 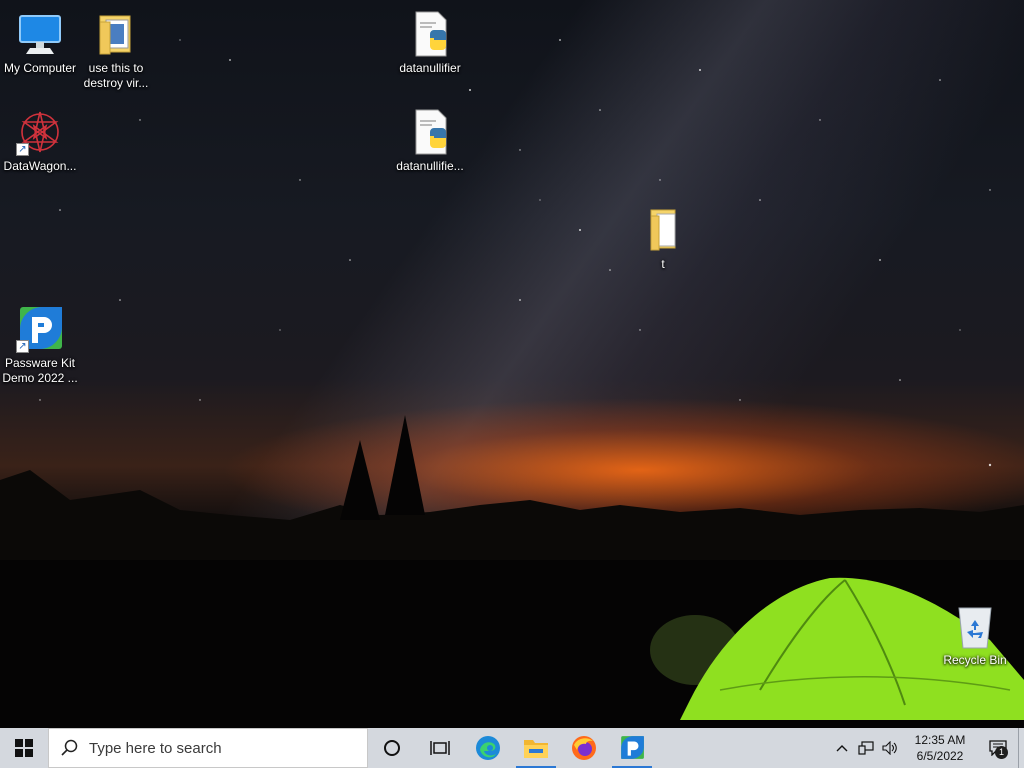 I want to click on search-icon, so click(x=69, y=747).